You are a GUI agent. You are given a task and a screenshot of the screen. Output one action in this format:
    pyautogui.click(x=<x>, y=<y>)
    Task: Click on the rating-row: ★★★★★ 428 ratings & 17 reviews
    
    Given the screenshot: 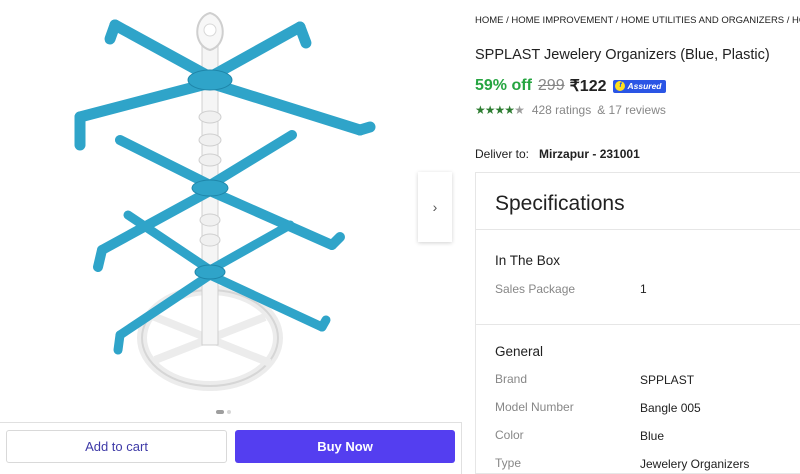 What is the action you would take?
    pyautogui.click(x=570, y=110)
    